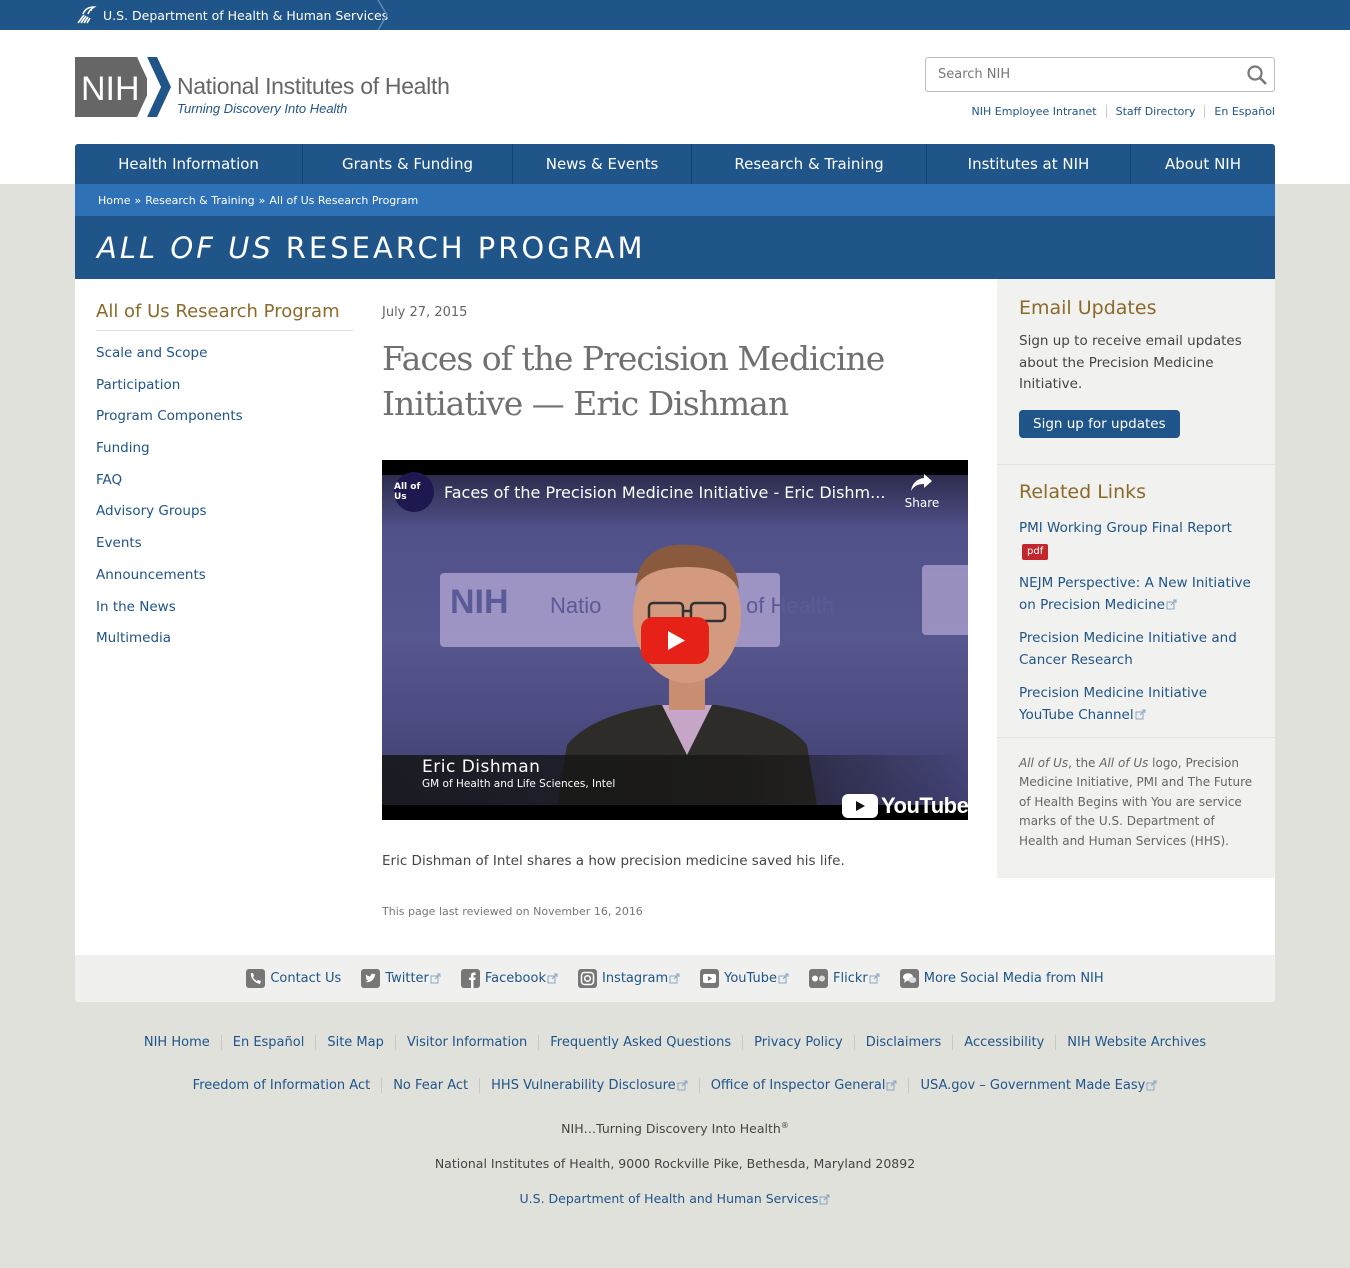 The height and width of the screenshot is (1268, 1350). What do you see at coordinates (1001, 978) in the screenshot?
I see `social-more: More Social Media from NIH` at bounding box center [1001, 978].